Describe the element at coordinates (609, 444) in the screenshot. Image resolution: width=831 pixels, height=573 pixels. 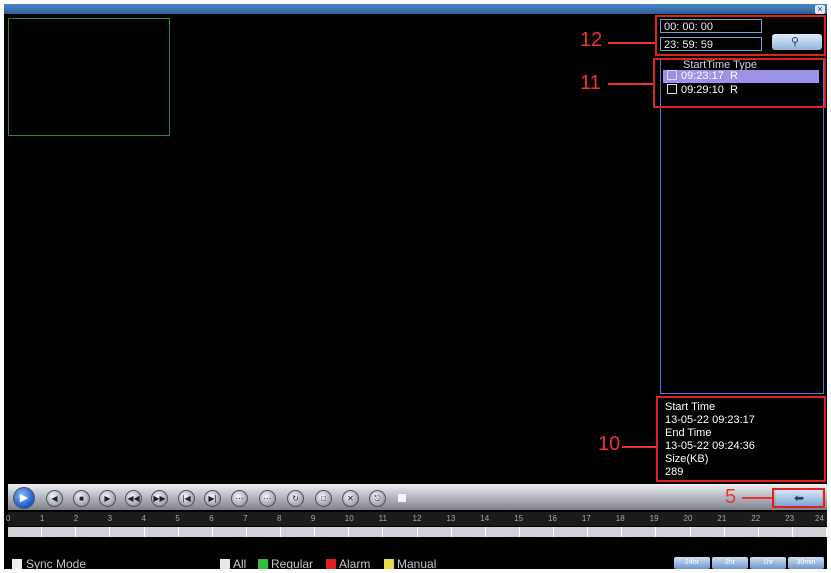
I see `callout-10: 10` at that location.